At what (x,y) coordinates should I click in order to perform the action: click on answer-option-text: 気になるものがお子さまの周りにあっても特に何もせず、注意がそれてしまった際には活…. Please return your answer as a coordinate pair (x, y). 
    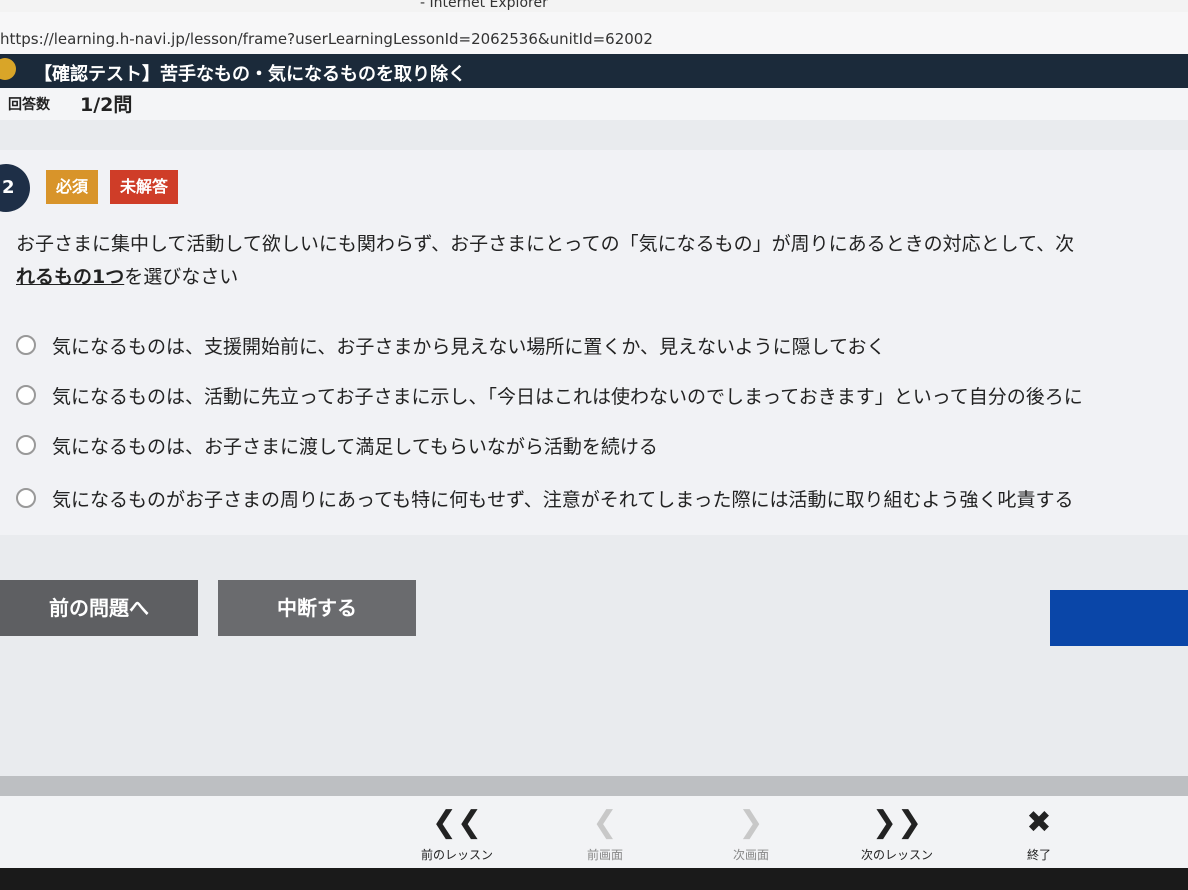
    Looking at the image, I should click on (563, 500).